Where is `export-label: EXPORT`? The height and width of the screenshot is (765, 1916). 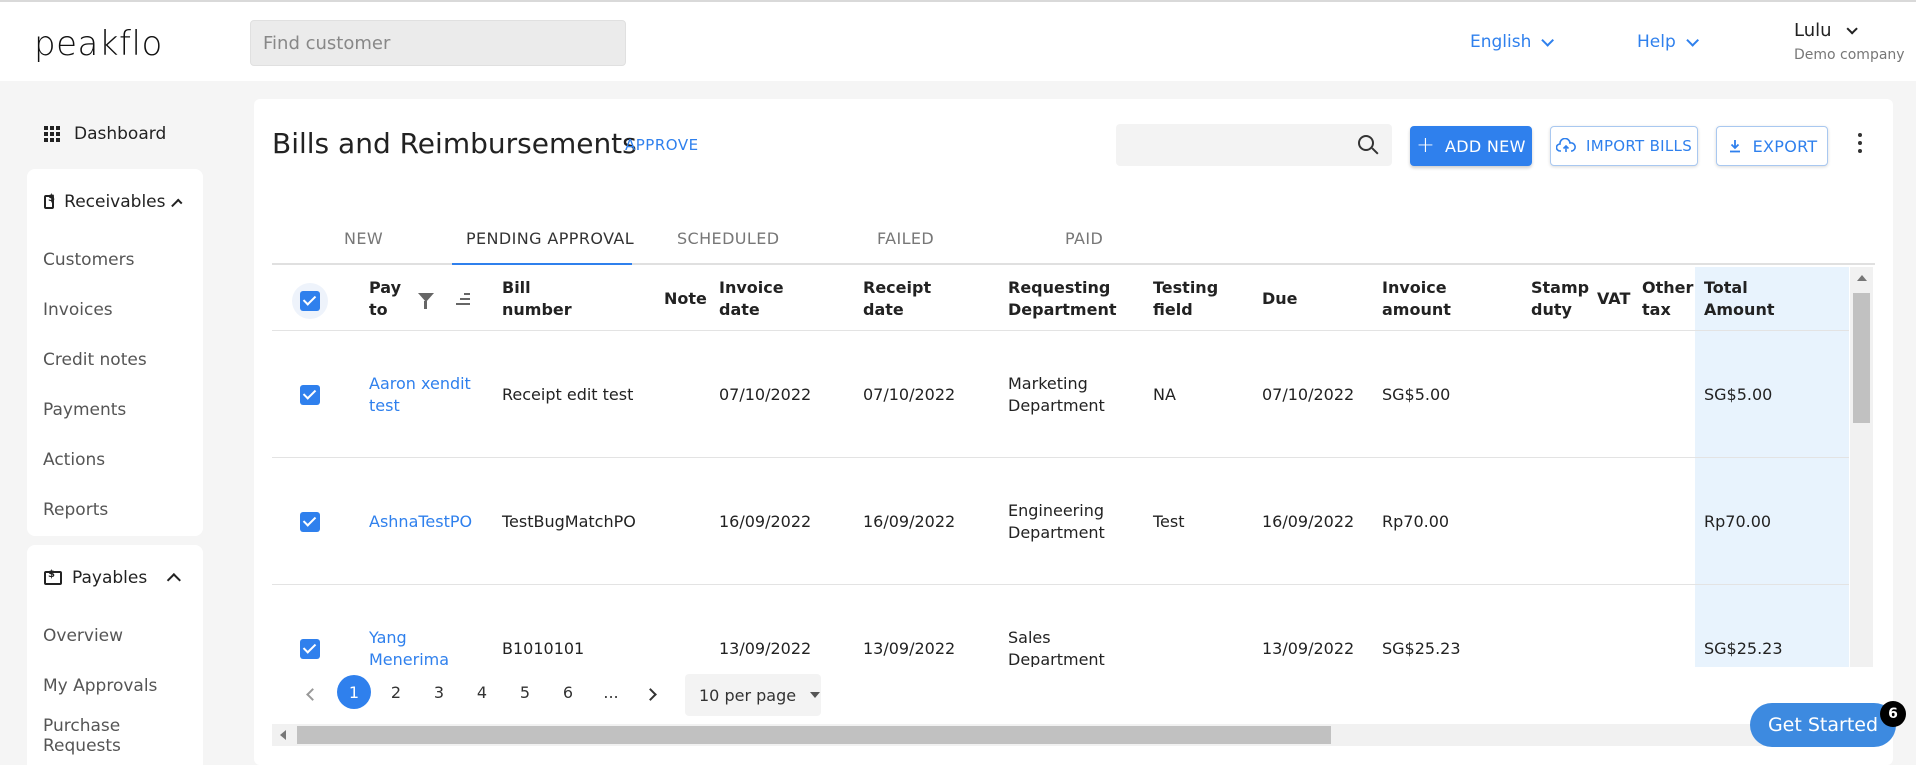 export-label: EXPORT is located at coordinates (1785, 146).